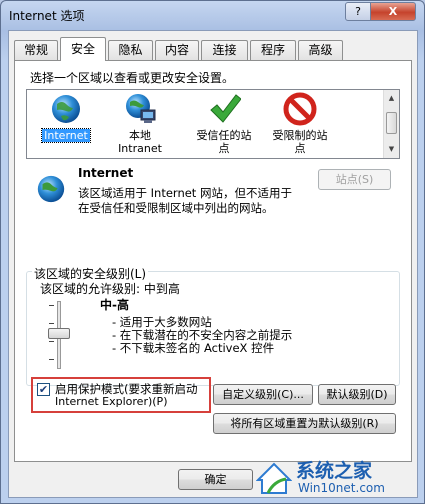 The height and width of the screenshot is (504, 425). I want to click on tab-programs: 程序, so click(273, 50).